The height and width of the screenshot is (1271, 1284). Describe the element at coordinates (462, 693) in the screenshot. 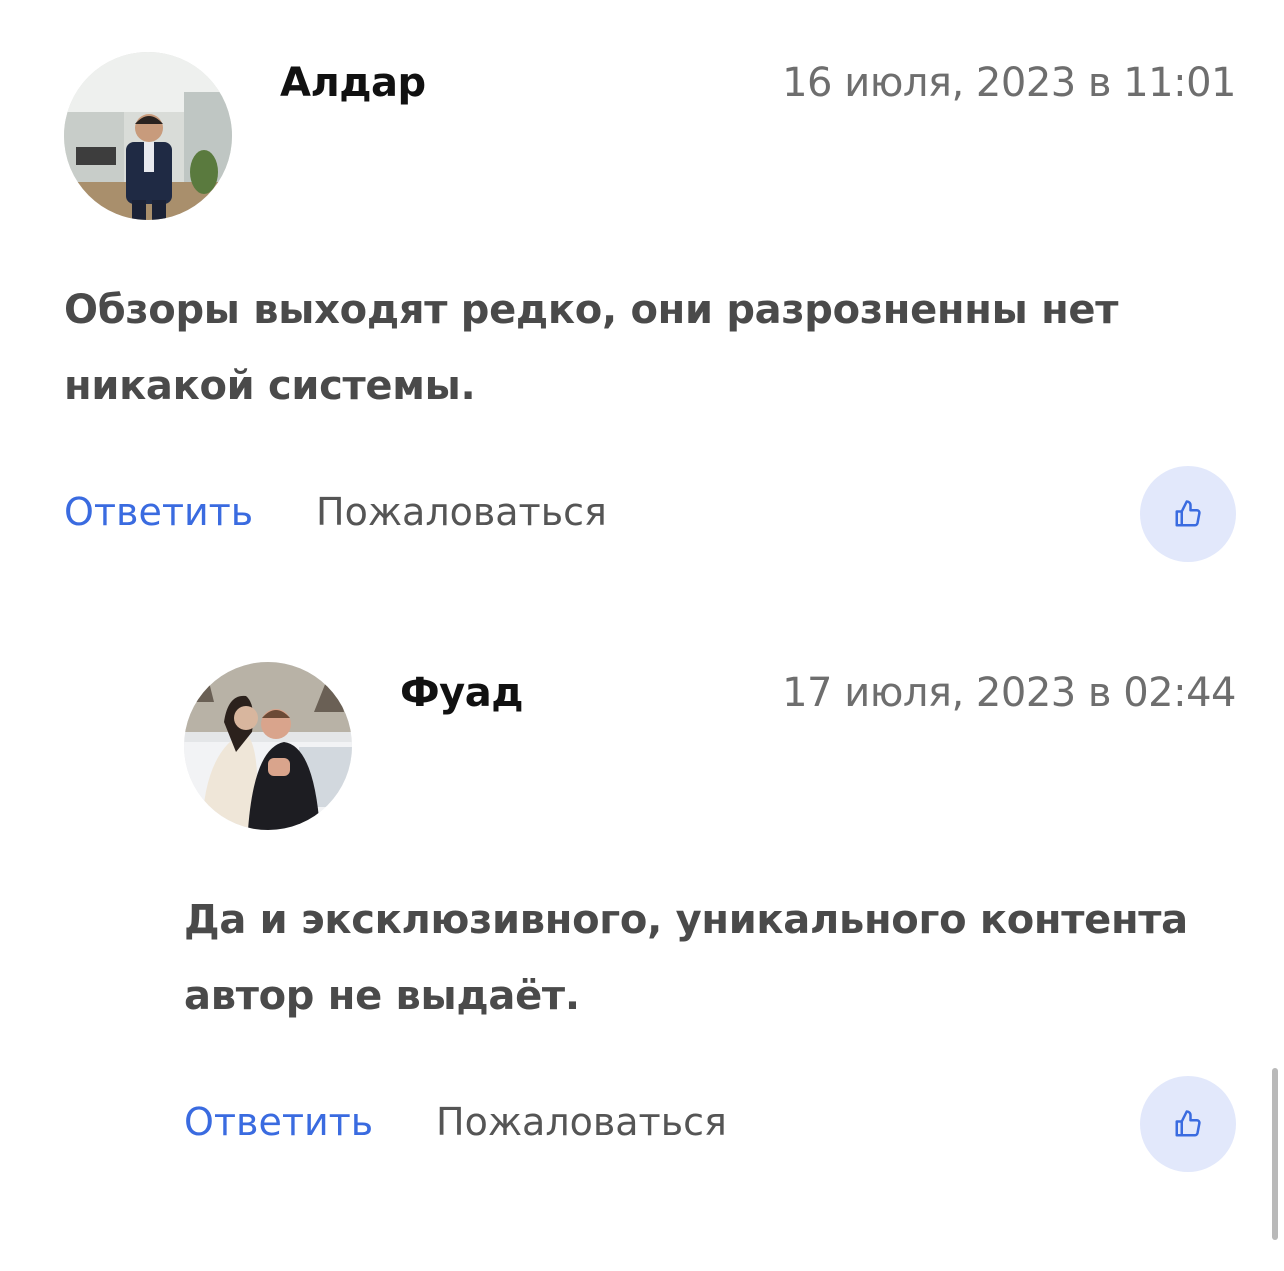

I see `comment-author: Фуад` at that location.